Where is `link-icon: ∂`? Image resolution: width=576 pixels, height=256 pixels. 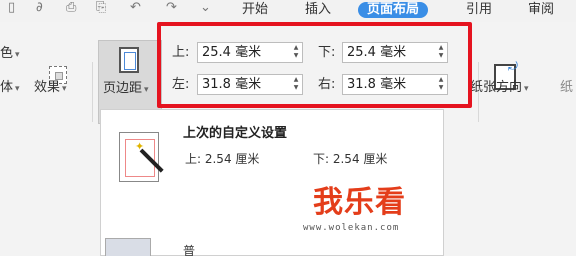
link-icon: ∂ is located at coordinates (39, 8).